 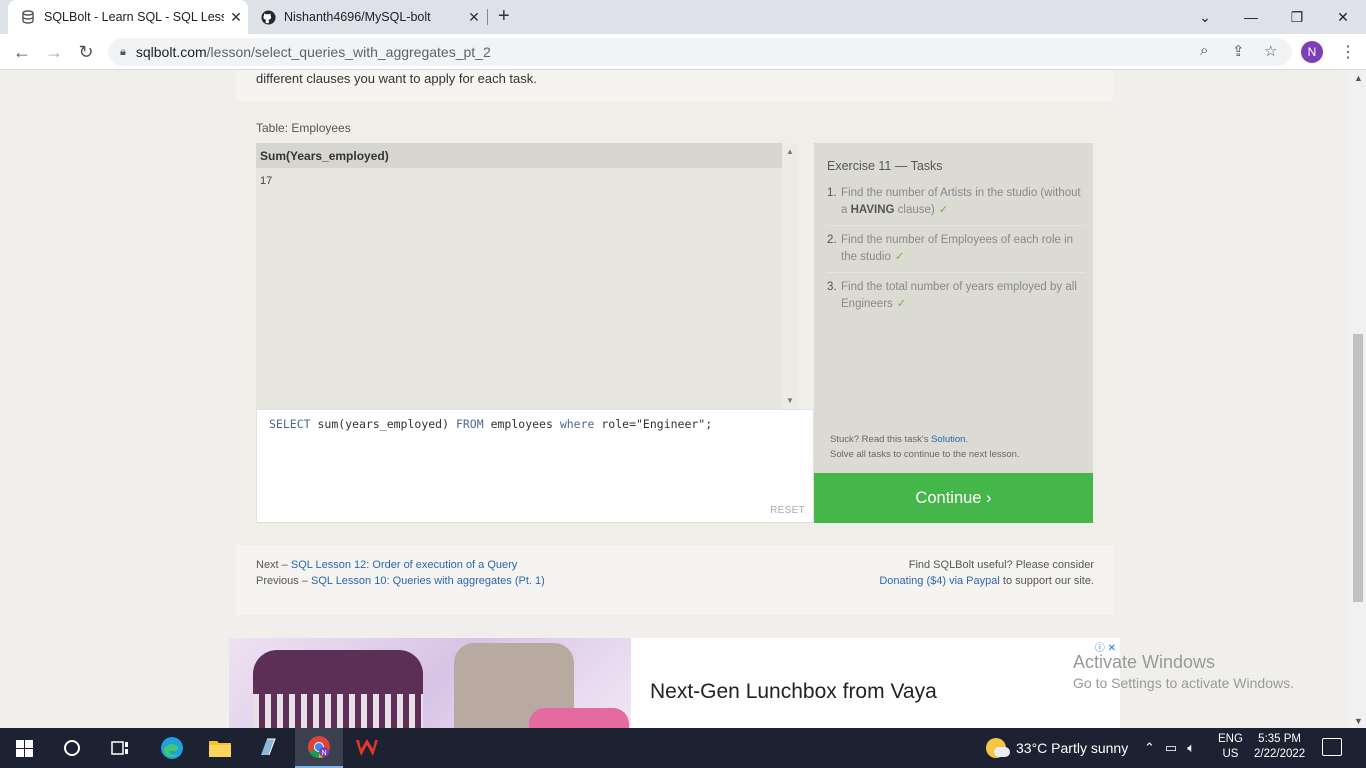 What do you see at coordinates (948, 439) in the screenshot?
I see `solution-link: Solution` at bounding box center [948, 439].